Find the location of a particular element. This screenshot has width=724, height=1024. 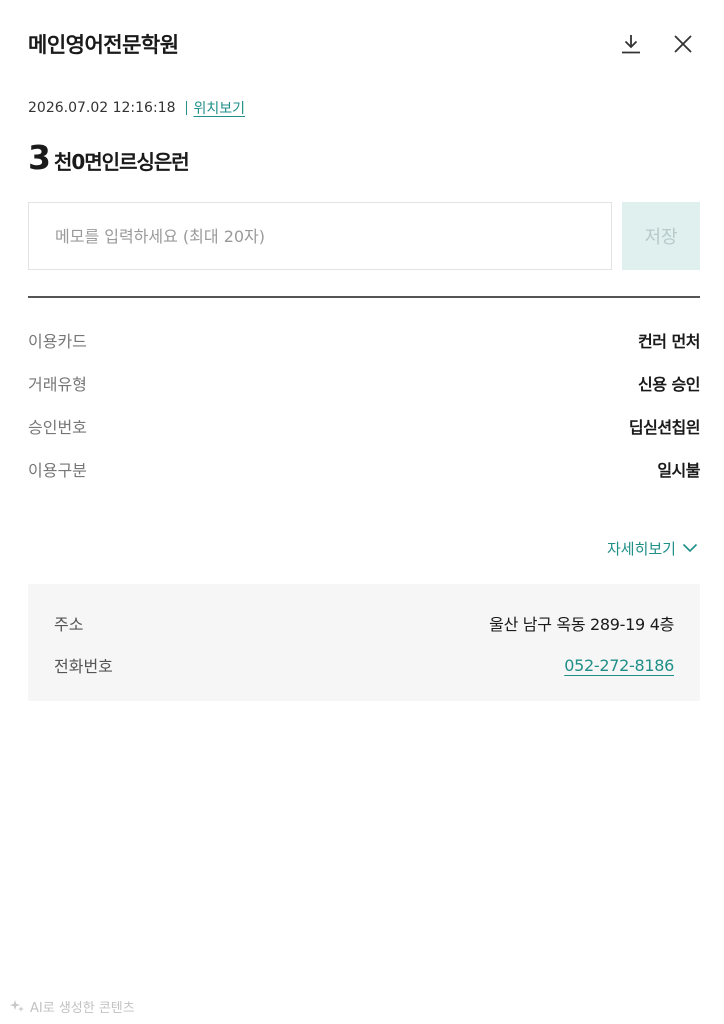

ai-generated-note: AI로 생성한 콘텐츠 is located at coordinates (72, 1006).